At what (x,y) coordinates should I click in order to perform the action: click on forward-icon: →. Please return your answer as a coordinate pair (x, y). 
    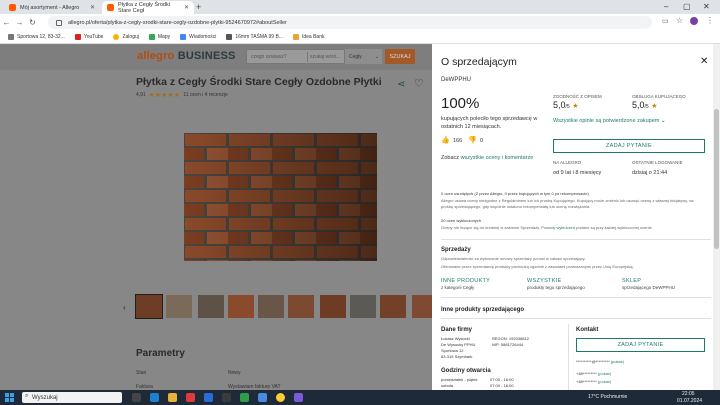
    Looking at the image, I should click on (19, 22).